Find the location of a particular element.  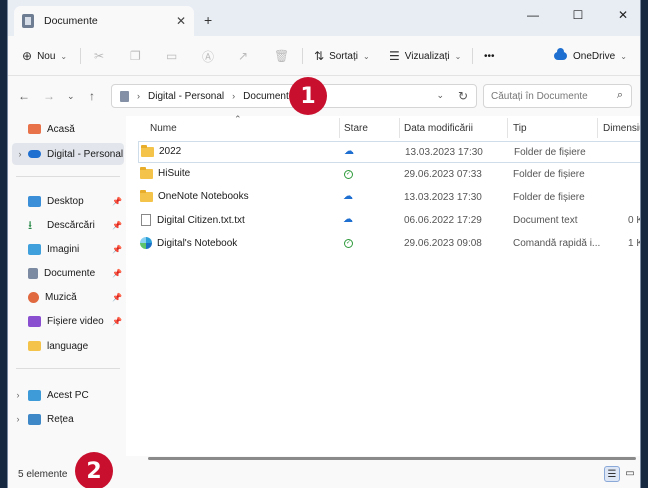

new-button: ⊕ Nou ⌄ is located at coordinates (44, 56).